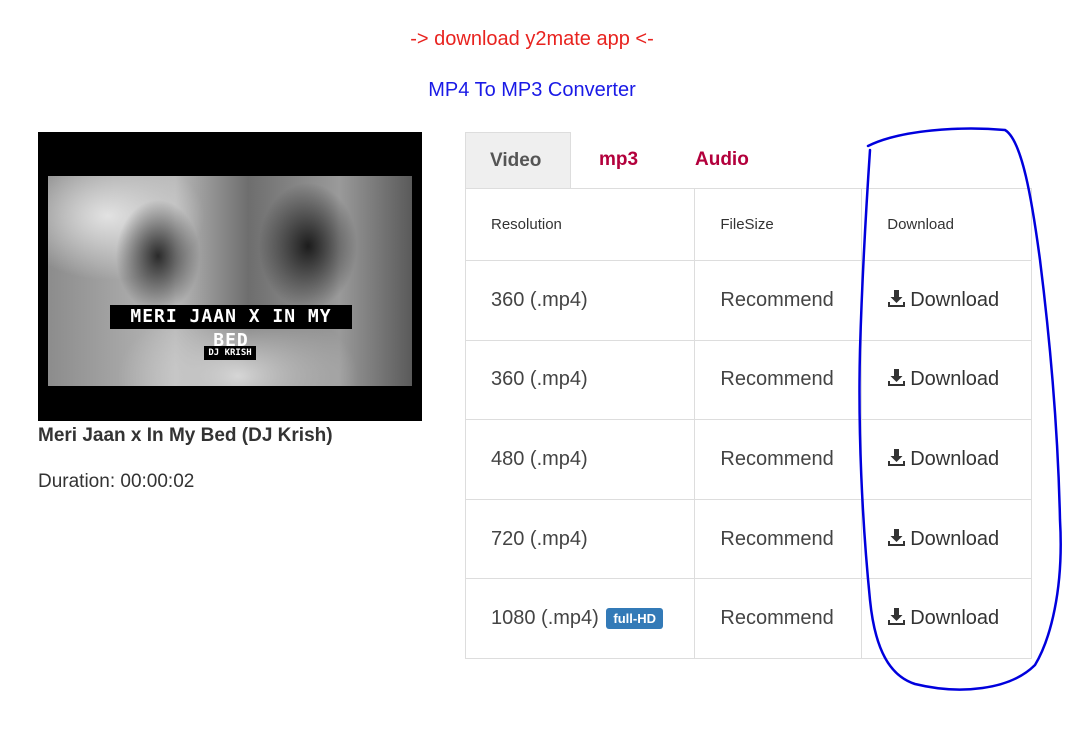 This screenshot has height=747, width=1078. What do you see at coordinates (185, 435) in the screenshot?
I see `video-title: Meri Jaan x In My Bed (DJ Krish)` at bounding box center [185, 435].